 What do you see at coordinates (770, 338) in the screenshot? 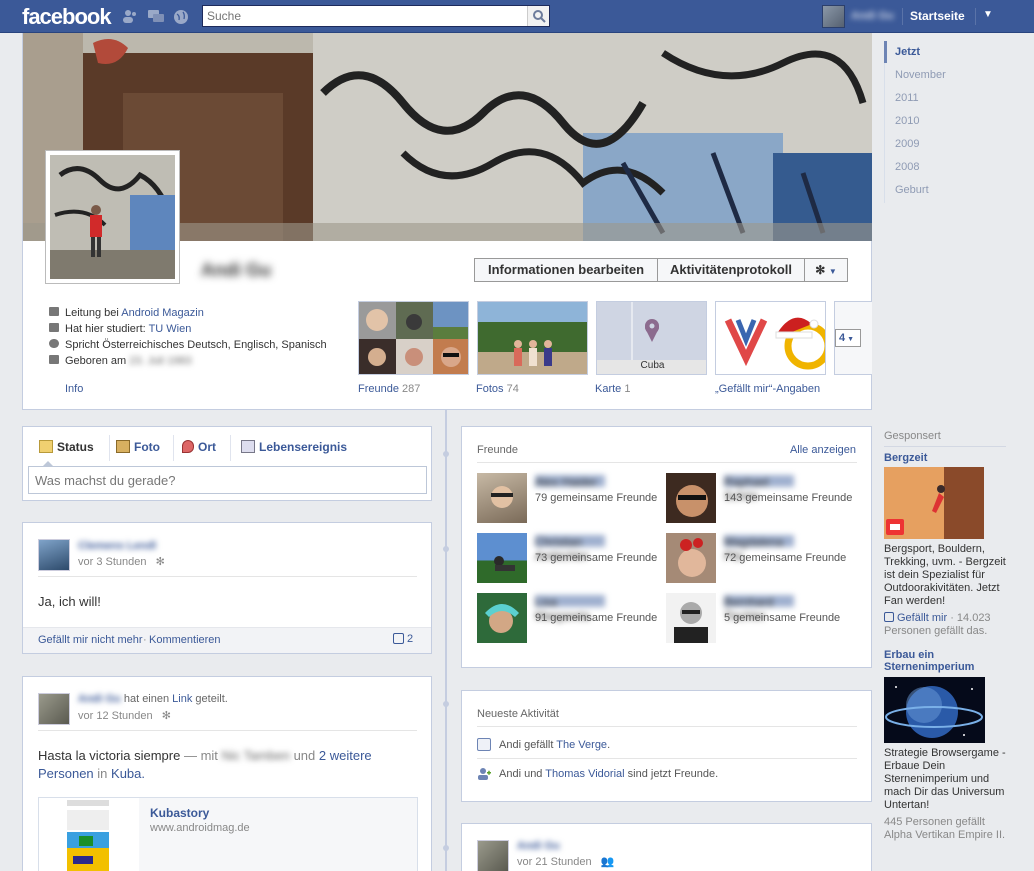
I see `likes-thumbnail` at bounding box center [770, 338].